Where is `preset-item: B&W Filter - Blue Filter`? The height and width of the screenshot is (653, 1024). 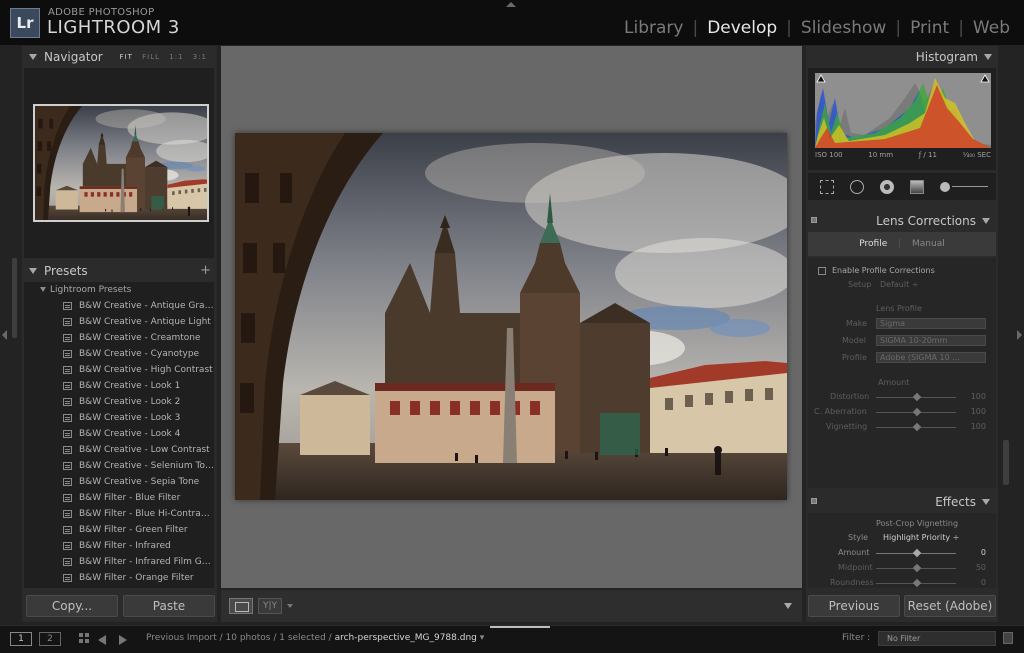 preset-item: B&W Filter - Blue Filter is located at coordinates (119, 498).